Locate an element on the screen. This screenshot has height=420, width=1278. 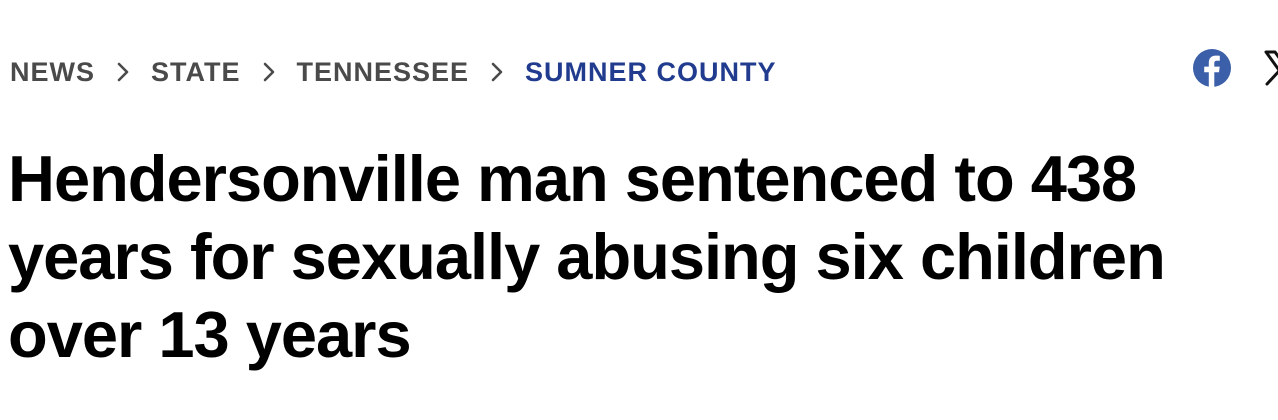
x-icon is located at coordinates (1270, 68).